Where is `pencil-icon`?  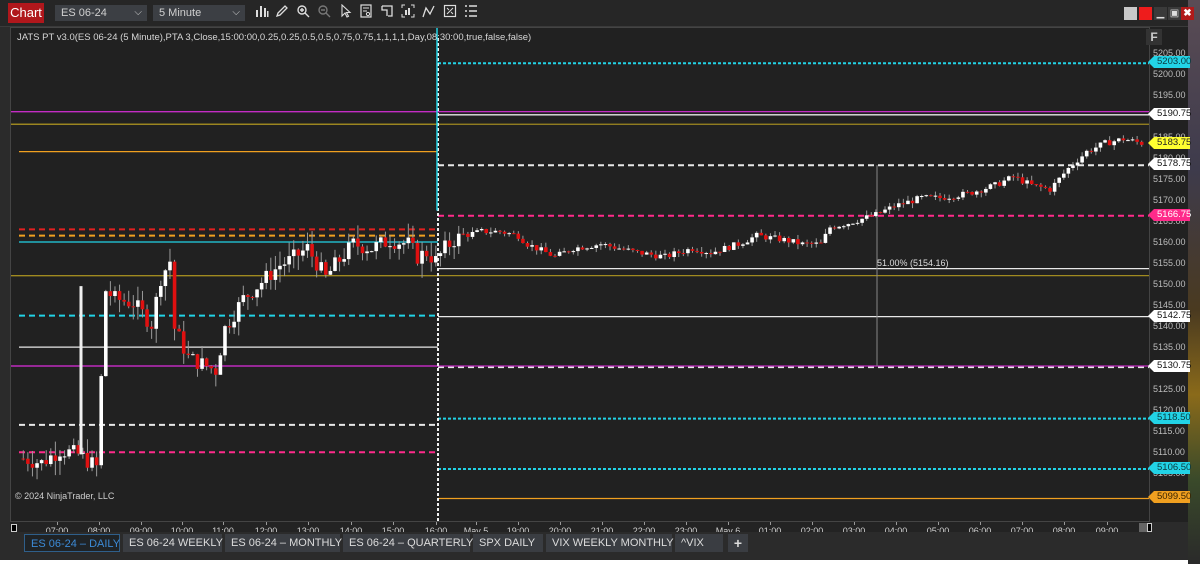
pencil-icon is located at coordinates (282, 13).